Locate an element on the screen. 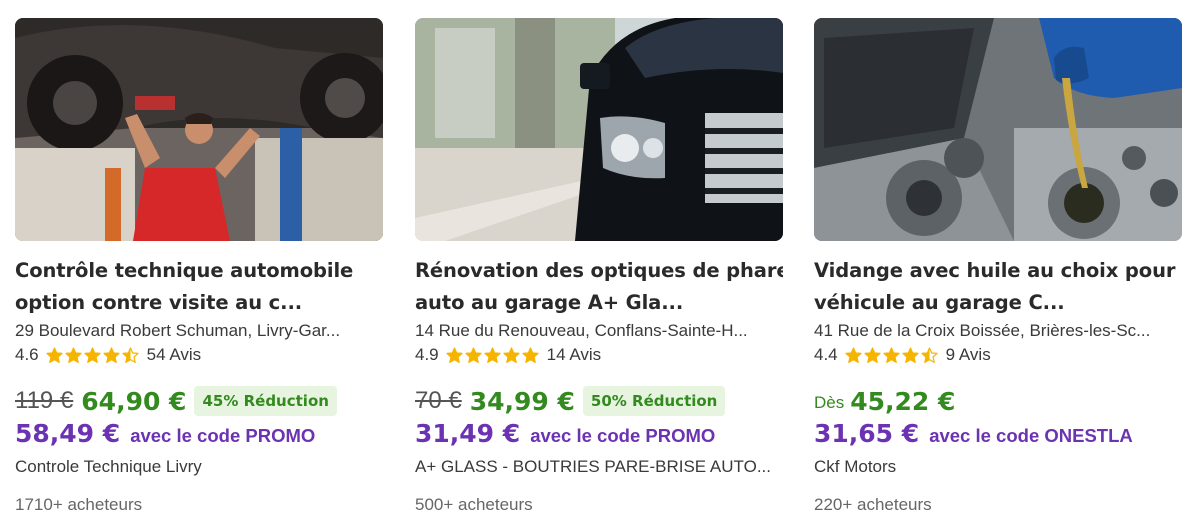  discount-badge: 45% Réduction is located at coordinates (265, 401).